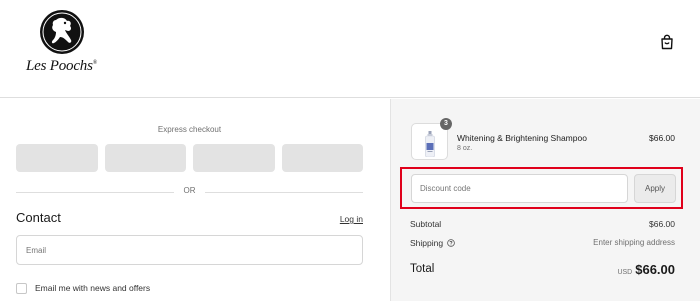  I want to click on currency-code: USD, so click(625, 272).